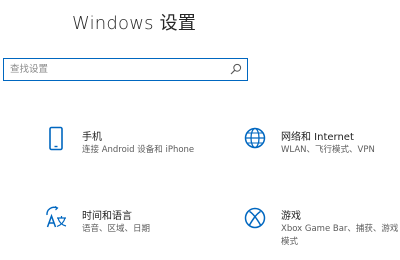 Image resolution: width=400 pixels, height=260 pixels. I want to click on tile-description: WLAN、飞行模式、VPN, so click(328, 150).